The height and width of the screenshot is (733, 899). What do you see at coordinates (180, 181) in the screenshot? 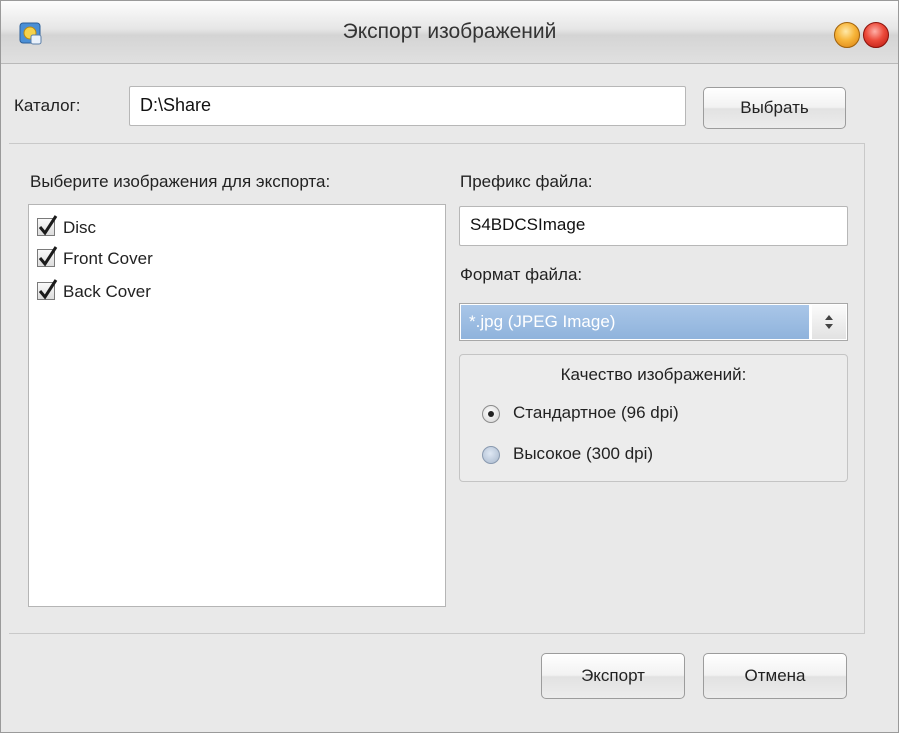
I see `images-label: Выберите изображения для экспорта:` at bounding box center [180, 181].